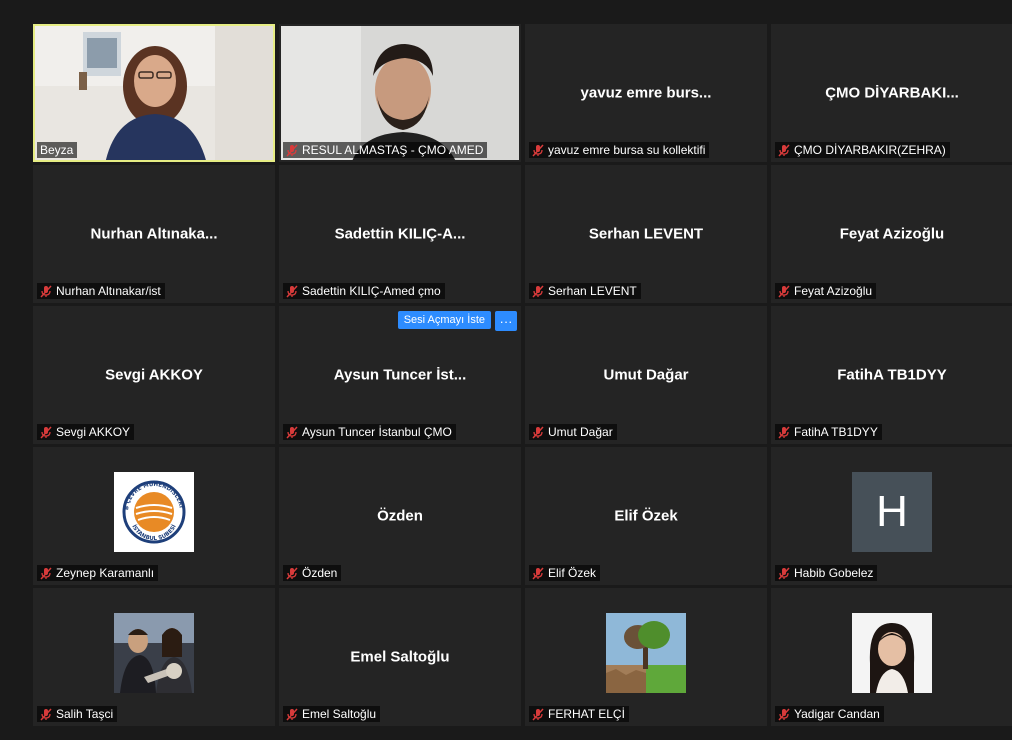 Image resolution: width=1012 pixels, height=740 pixels. I want to click on participant-name-label: Aysun Tuncer İstanbul ÇMO, so click(369, 432).